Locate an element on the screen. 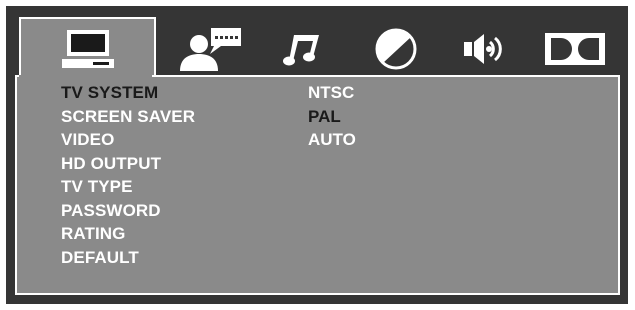  person-speech-icon is located at coordinates (210, 49).